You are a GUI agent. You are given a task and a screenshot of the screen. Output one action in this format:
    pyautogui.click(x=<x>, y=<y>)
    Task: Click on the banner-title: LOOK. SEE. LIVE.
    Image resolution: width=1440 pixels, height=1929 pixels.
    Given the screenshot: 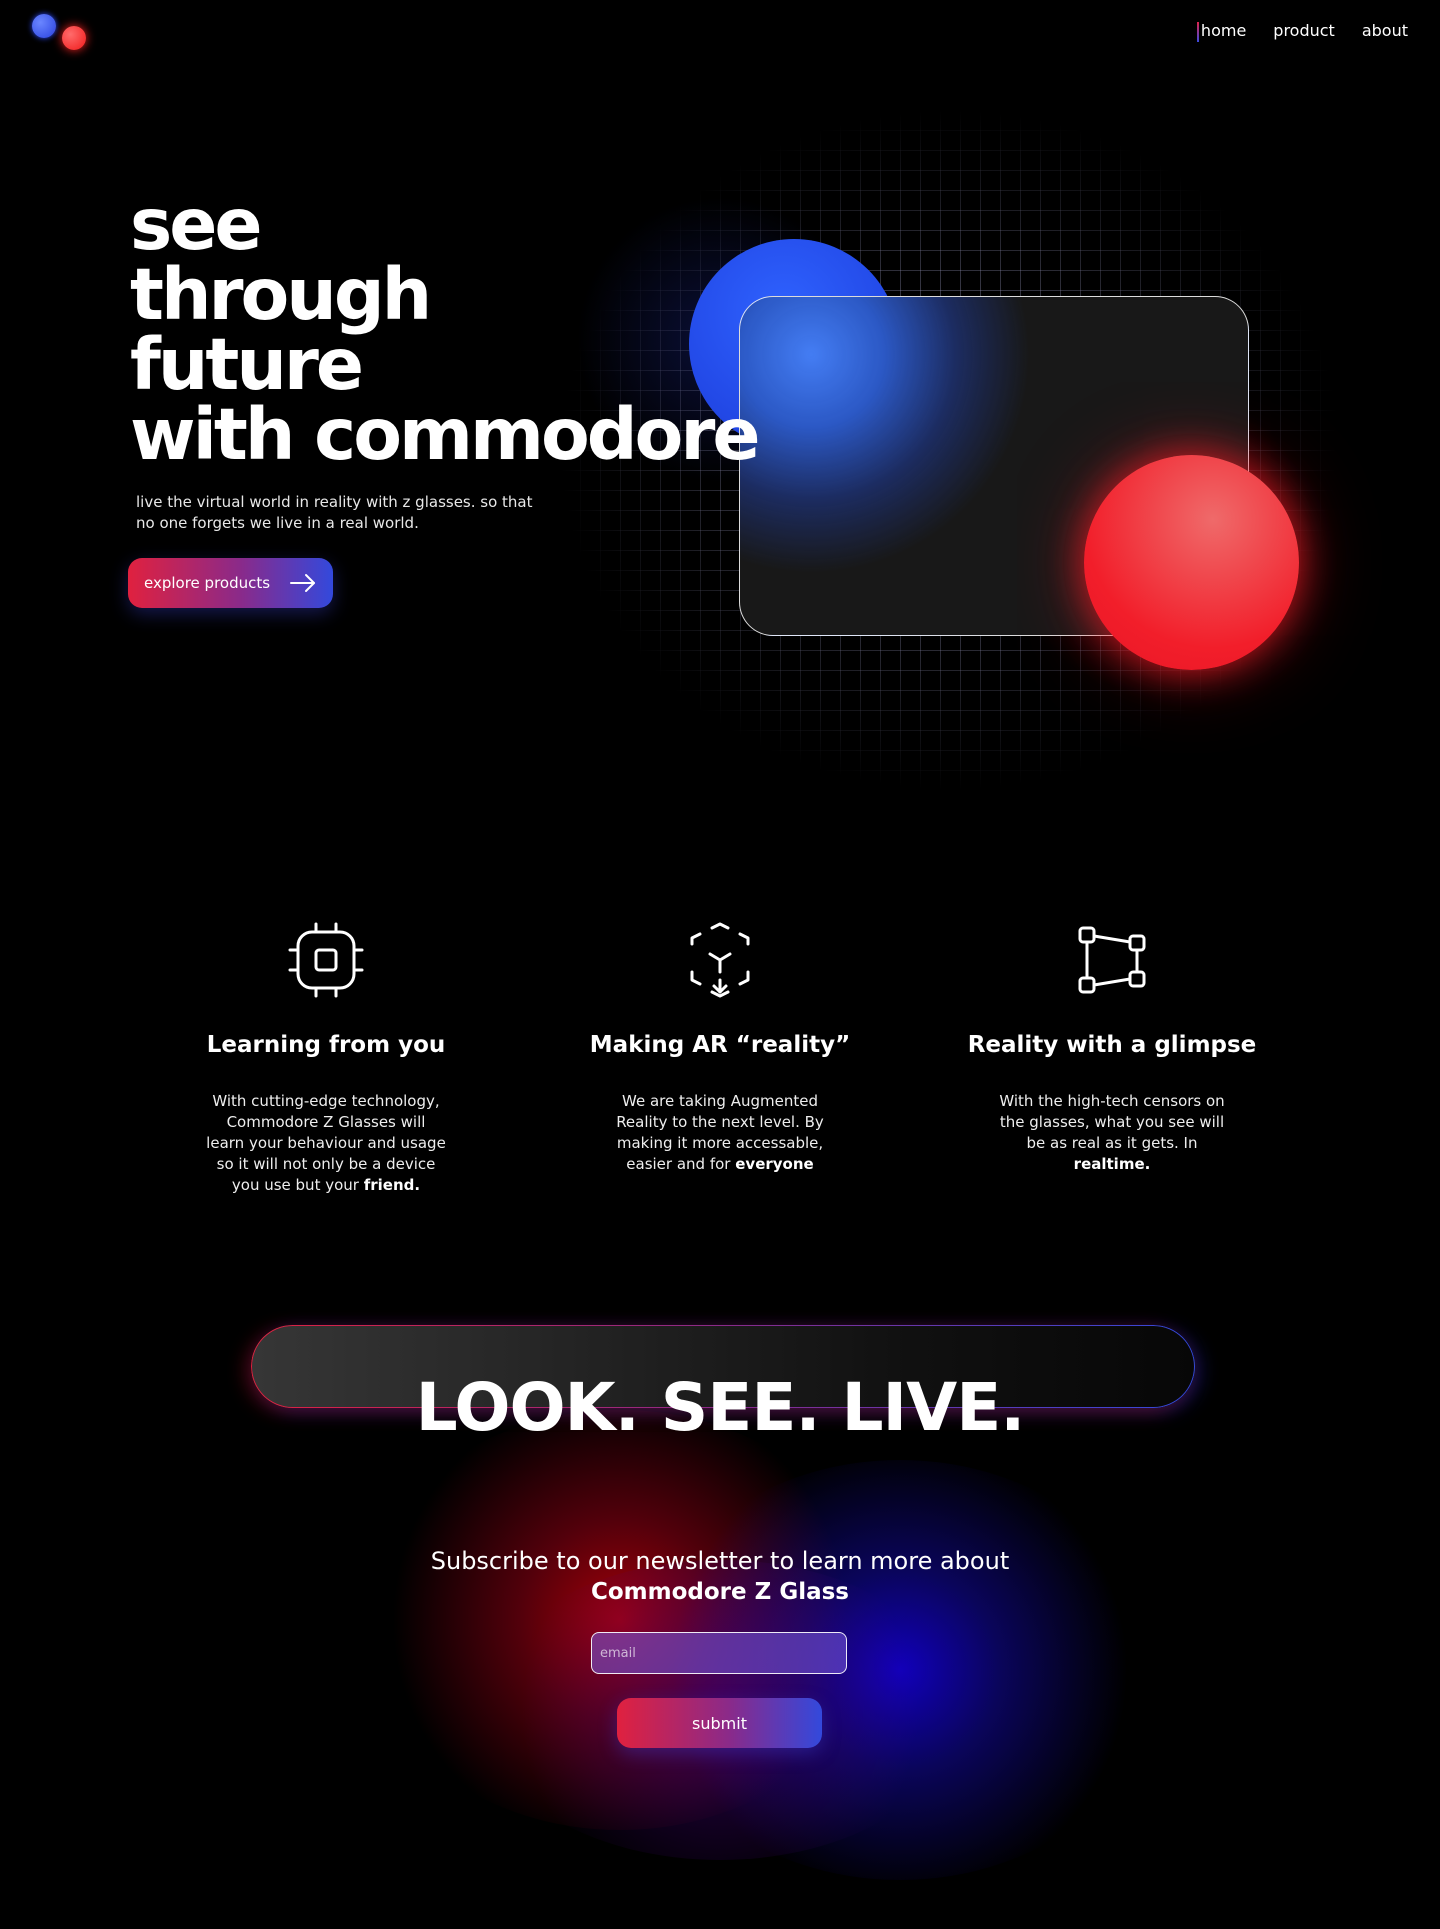 What is the action you would take?
    pyautogui.click(x=720, y=1407)
    